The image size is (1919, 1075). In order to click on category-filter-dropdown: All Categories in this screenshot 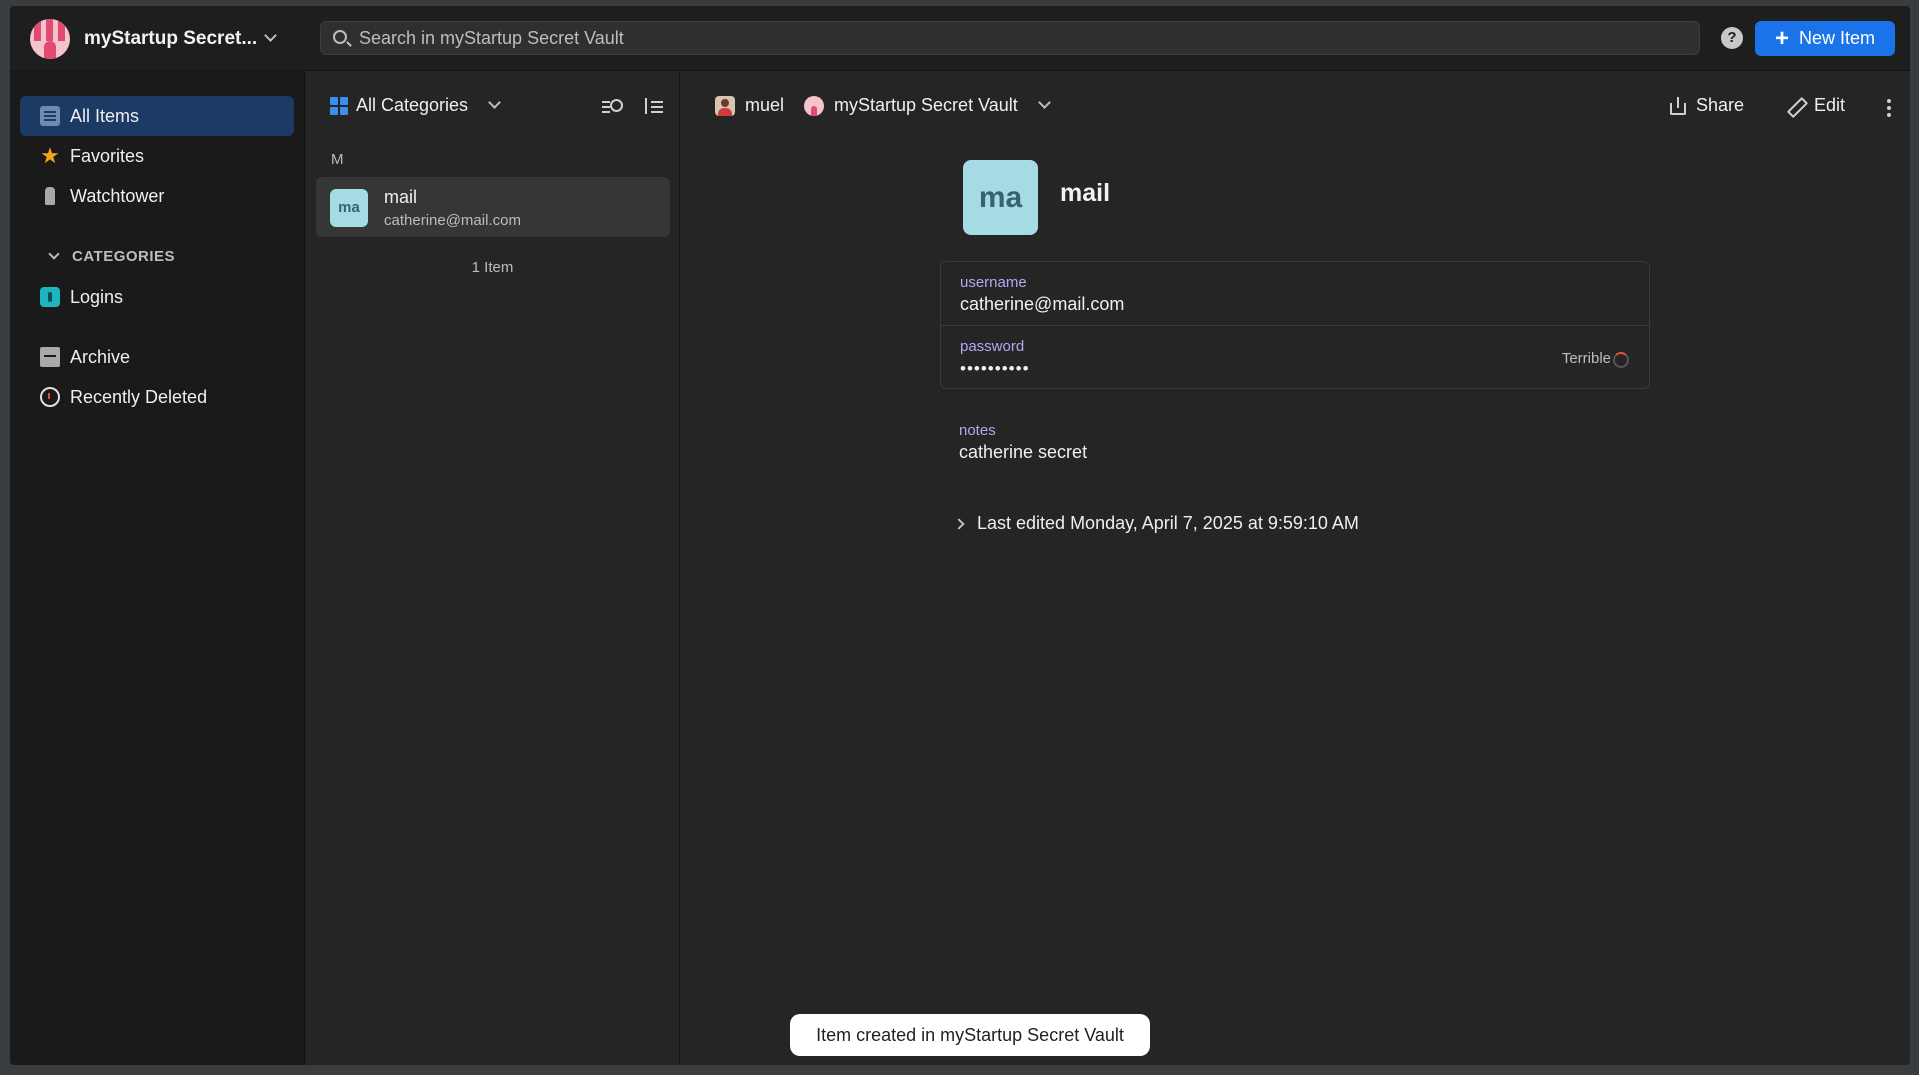, I will do `click(415, 105)`.